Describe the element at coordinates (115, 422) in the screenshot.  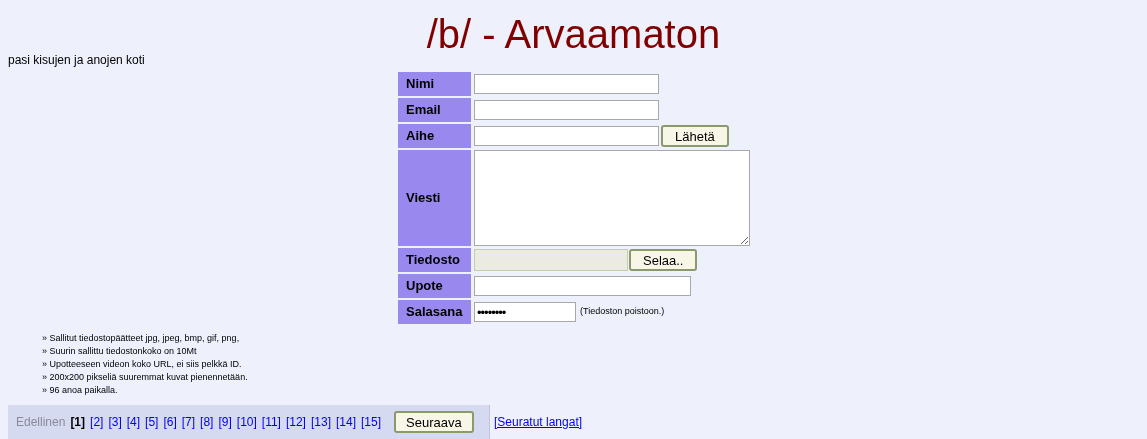
I see `page-link: [3]` at that location.